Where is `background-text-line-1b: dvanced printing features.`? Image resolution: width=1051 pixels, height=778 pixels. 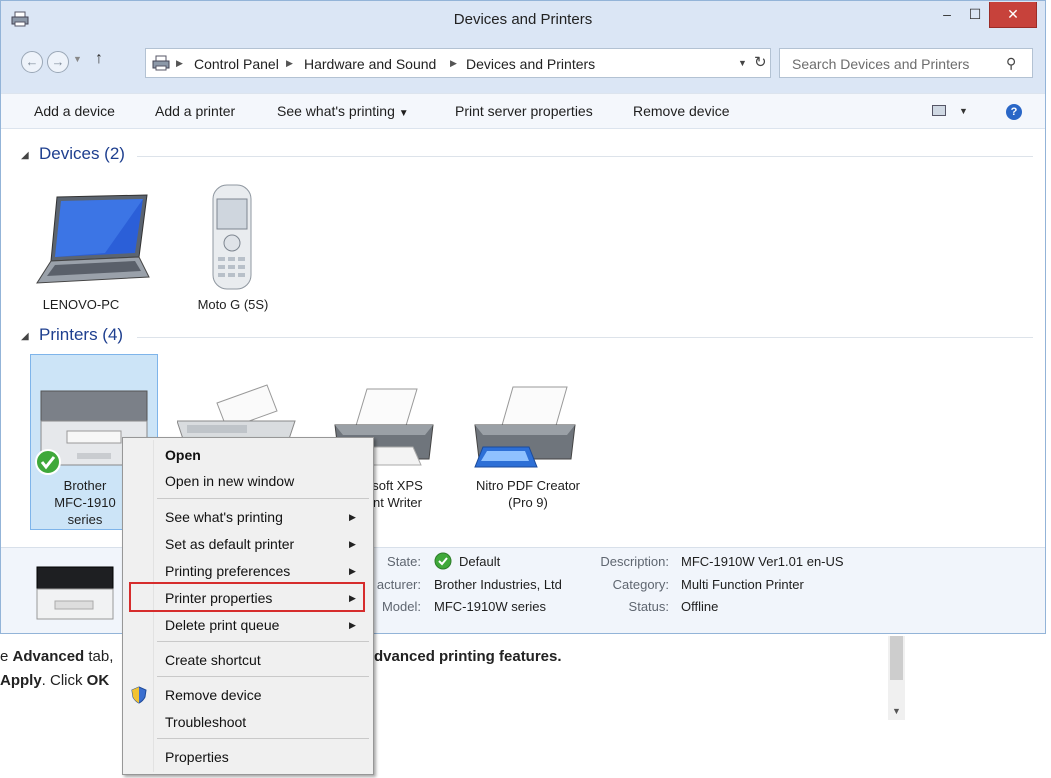
background-text-line-1b: dvanced printing features. is located at coordinates (468, 656).